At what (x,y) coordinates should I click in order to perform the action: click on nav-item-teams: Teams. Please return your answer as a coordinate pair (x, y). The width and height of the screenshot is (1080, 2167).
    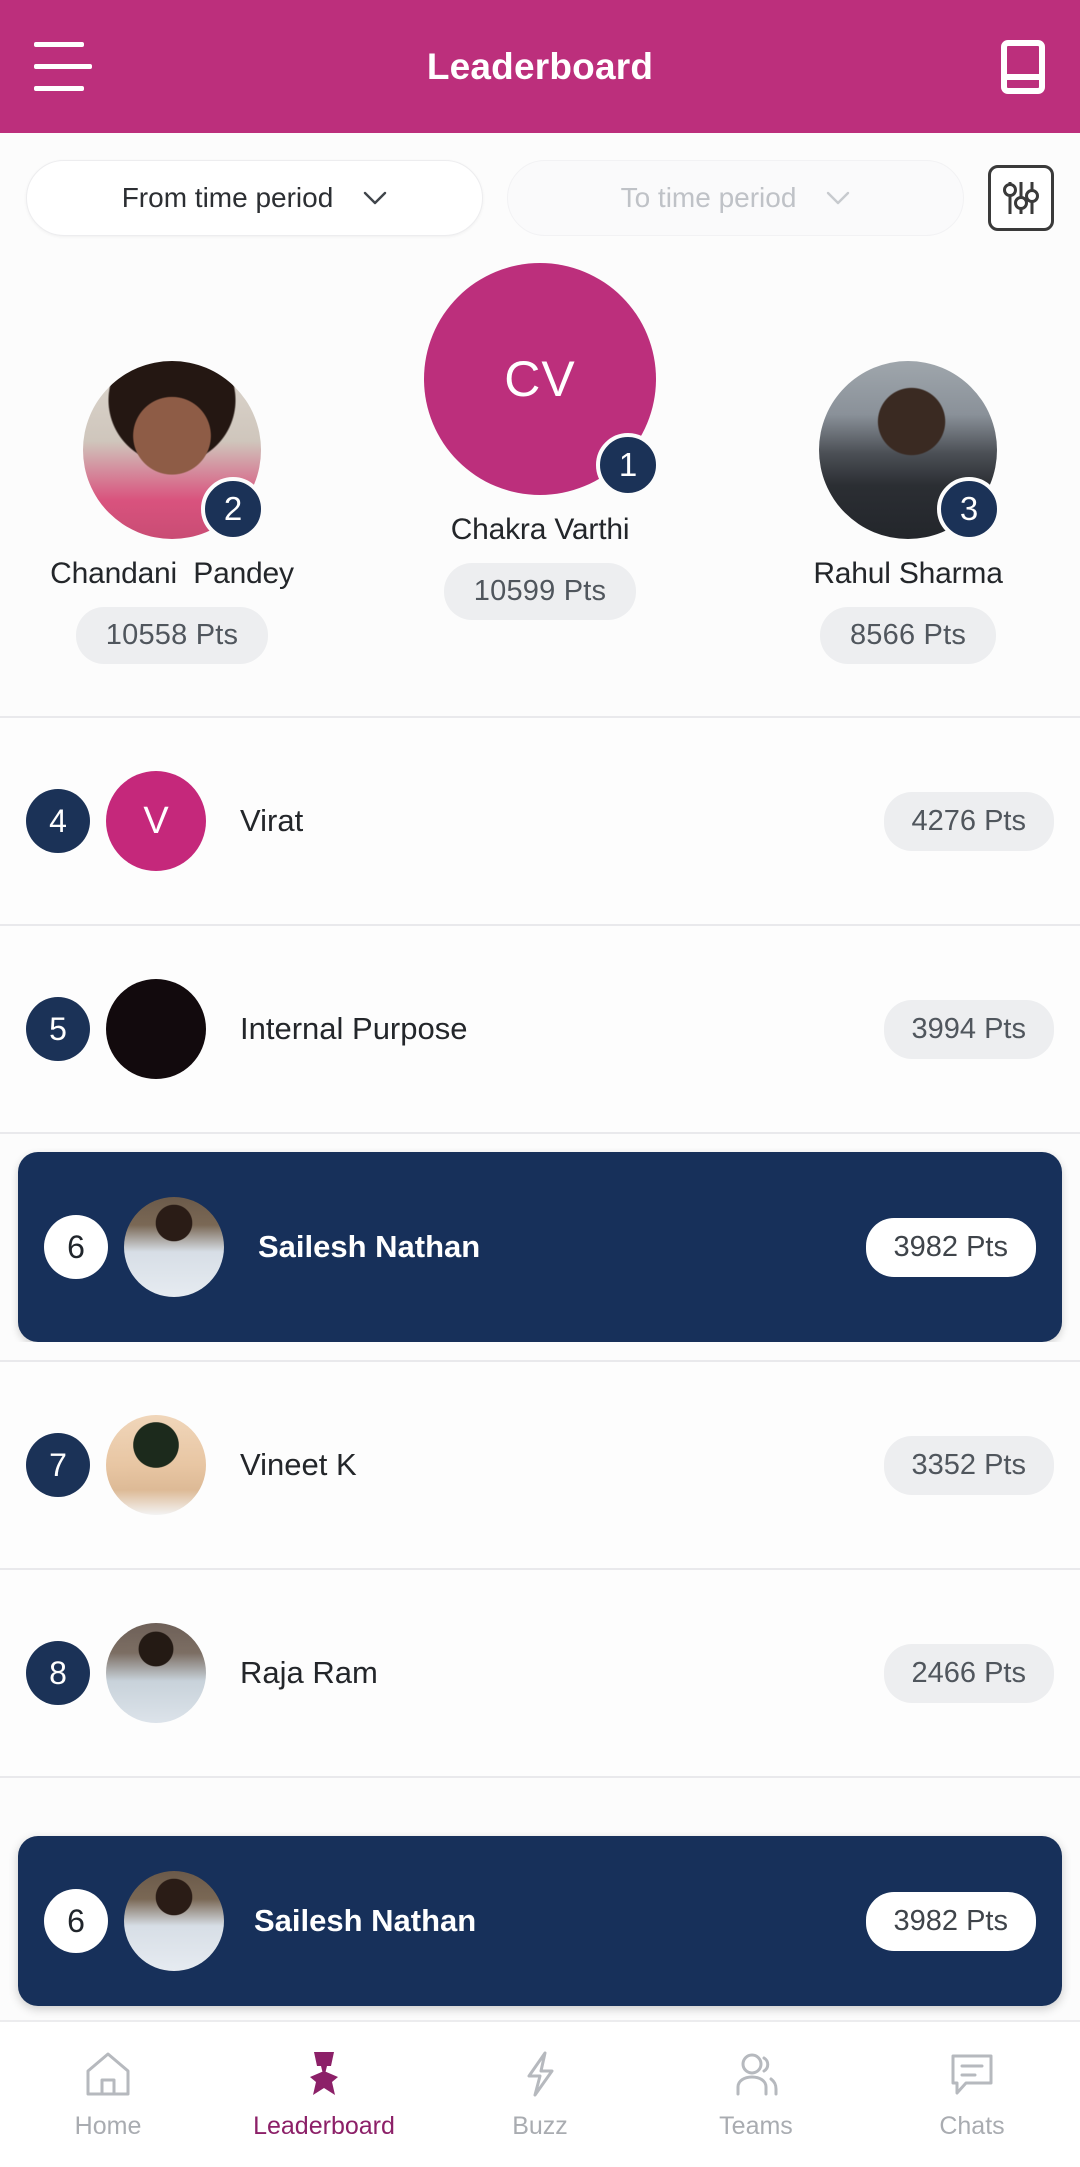
    Looking at the image, I should click on (756, 2094).